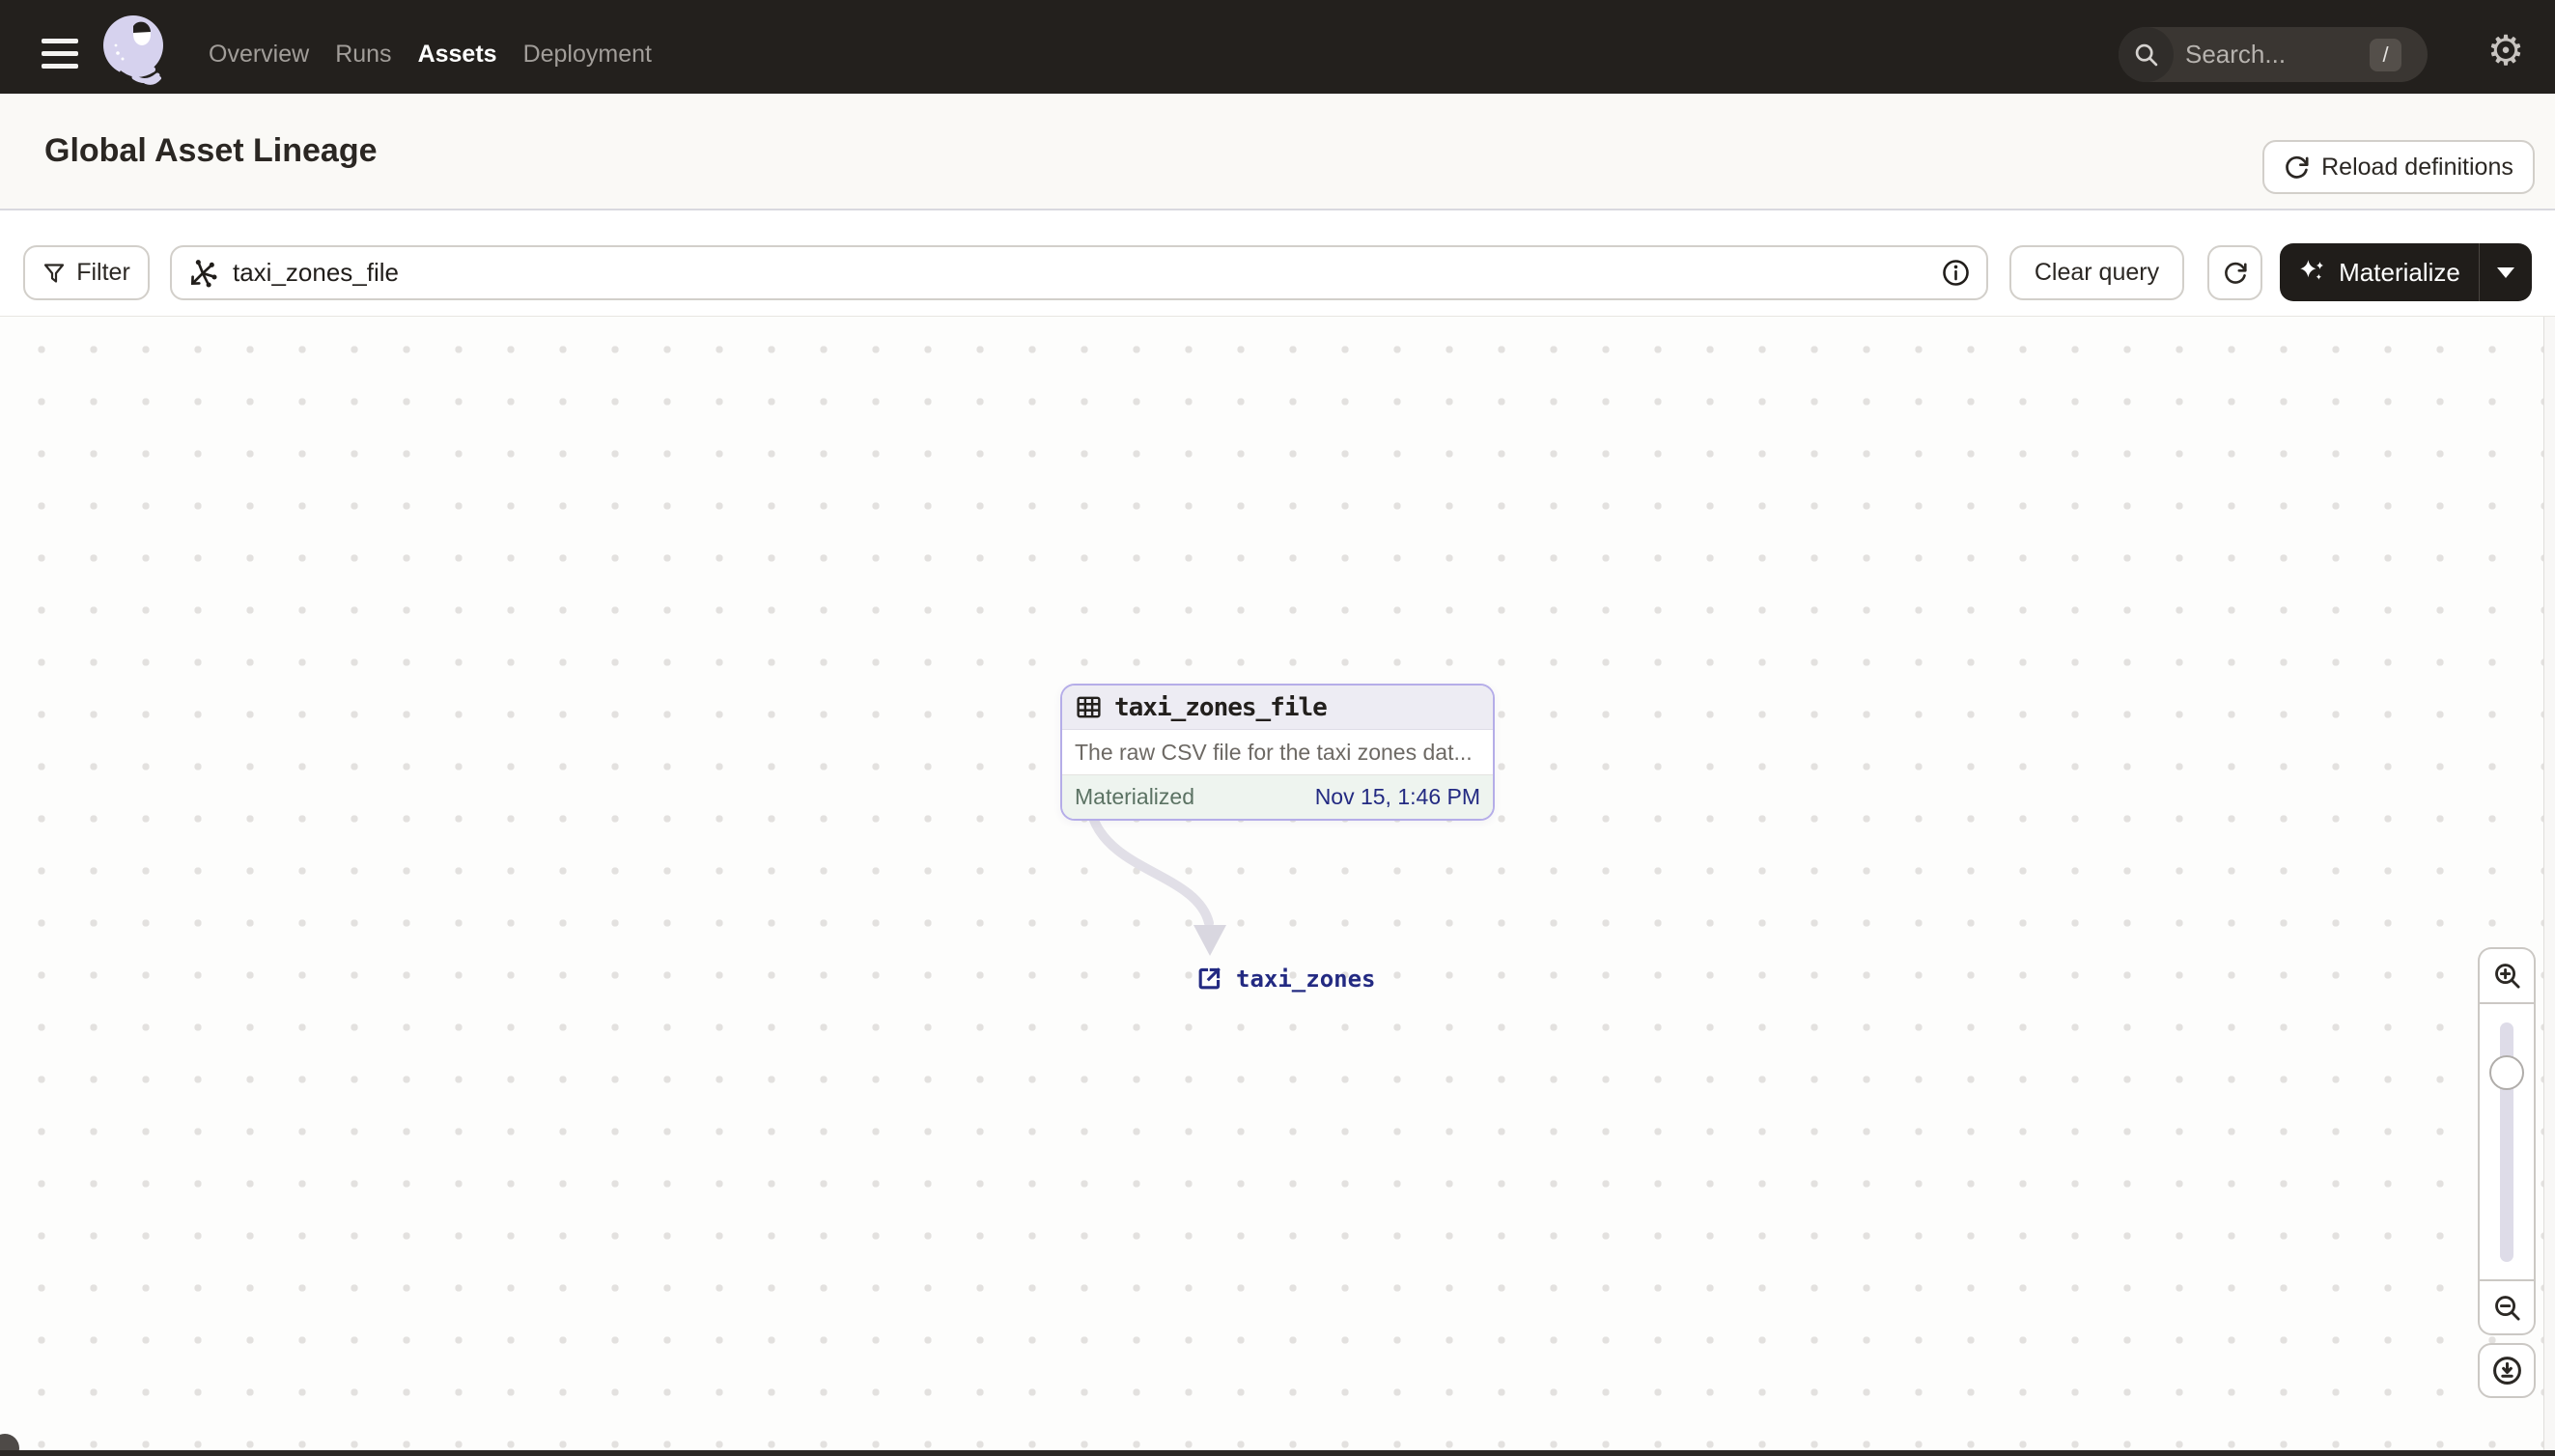 Image resolution: width=2555 pixels, height=1456 pixels. I want to click on downstream-asset-name: taxi_zones, so click(1306, 979).